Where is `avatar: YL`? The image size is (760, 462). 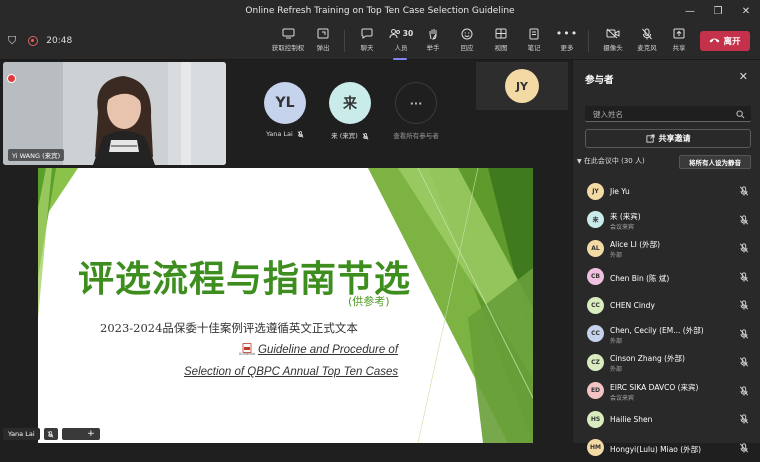
avatar: YL is located at coordinates (285, 103).